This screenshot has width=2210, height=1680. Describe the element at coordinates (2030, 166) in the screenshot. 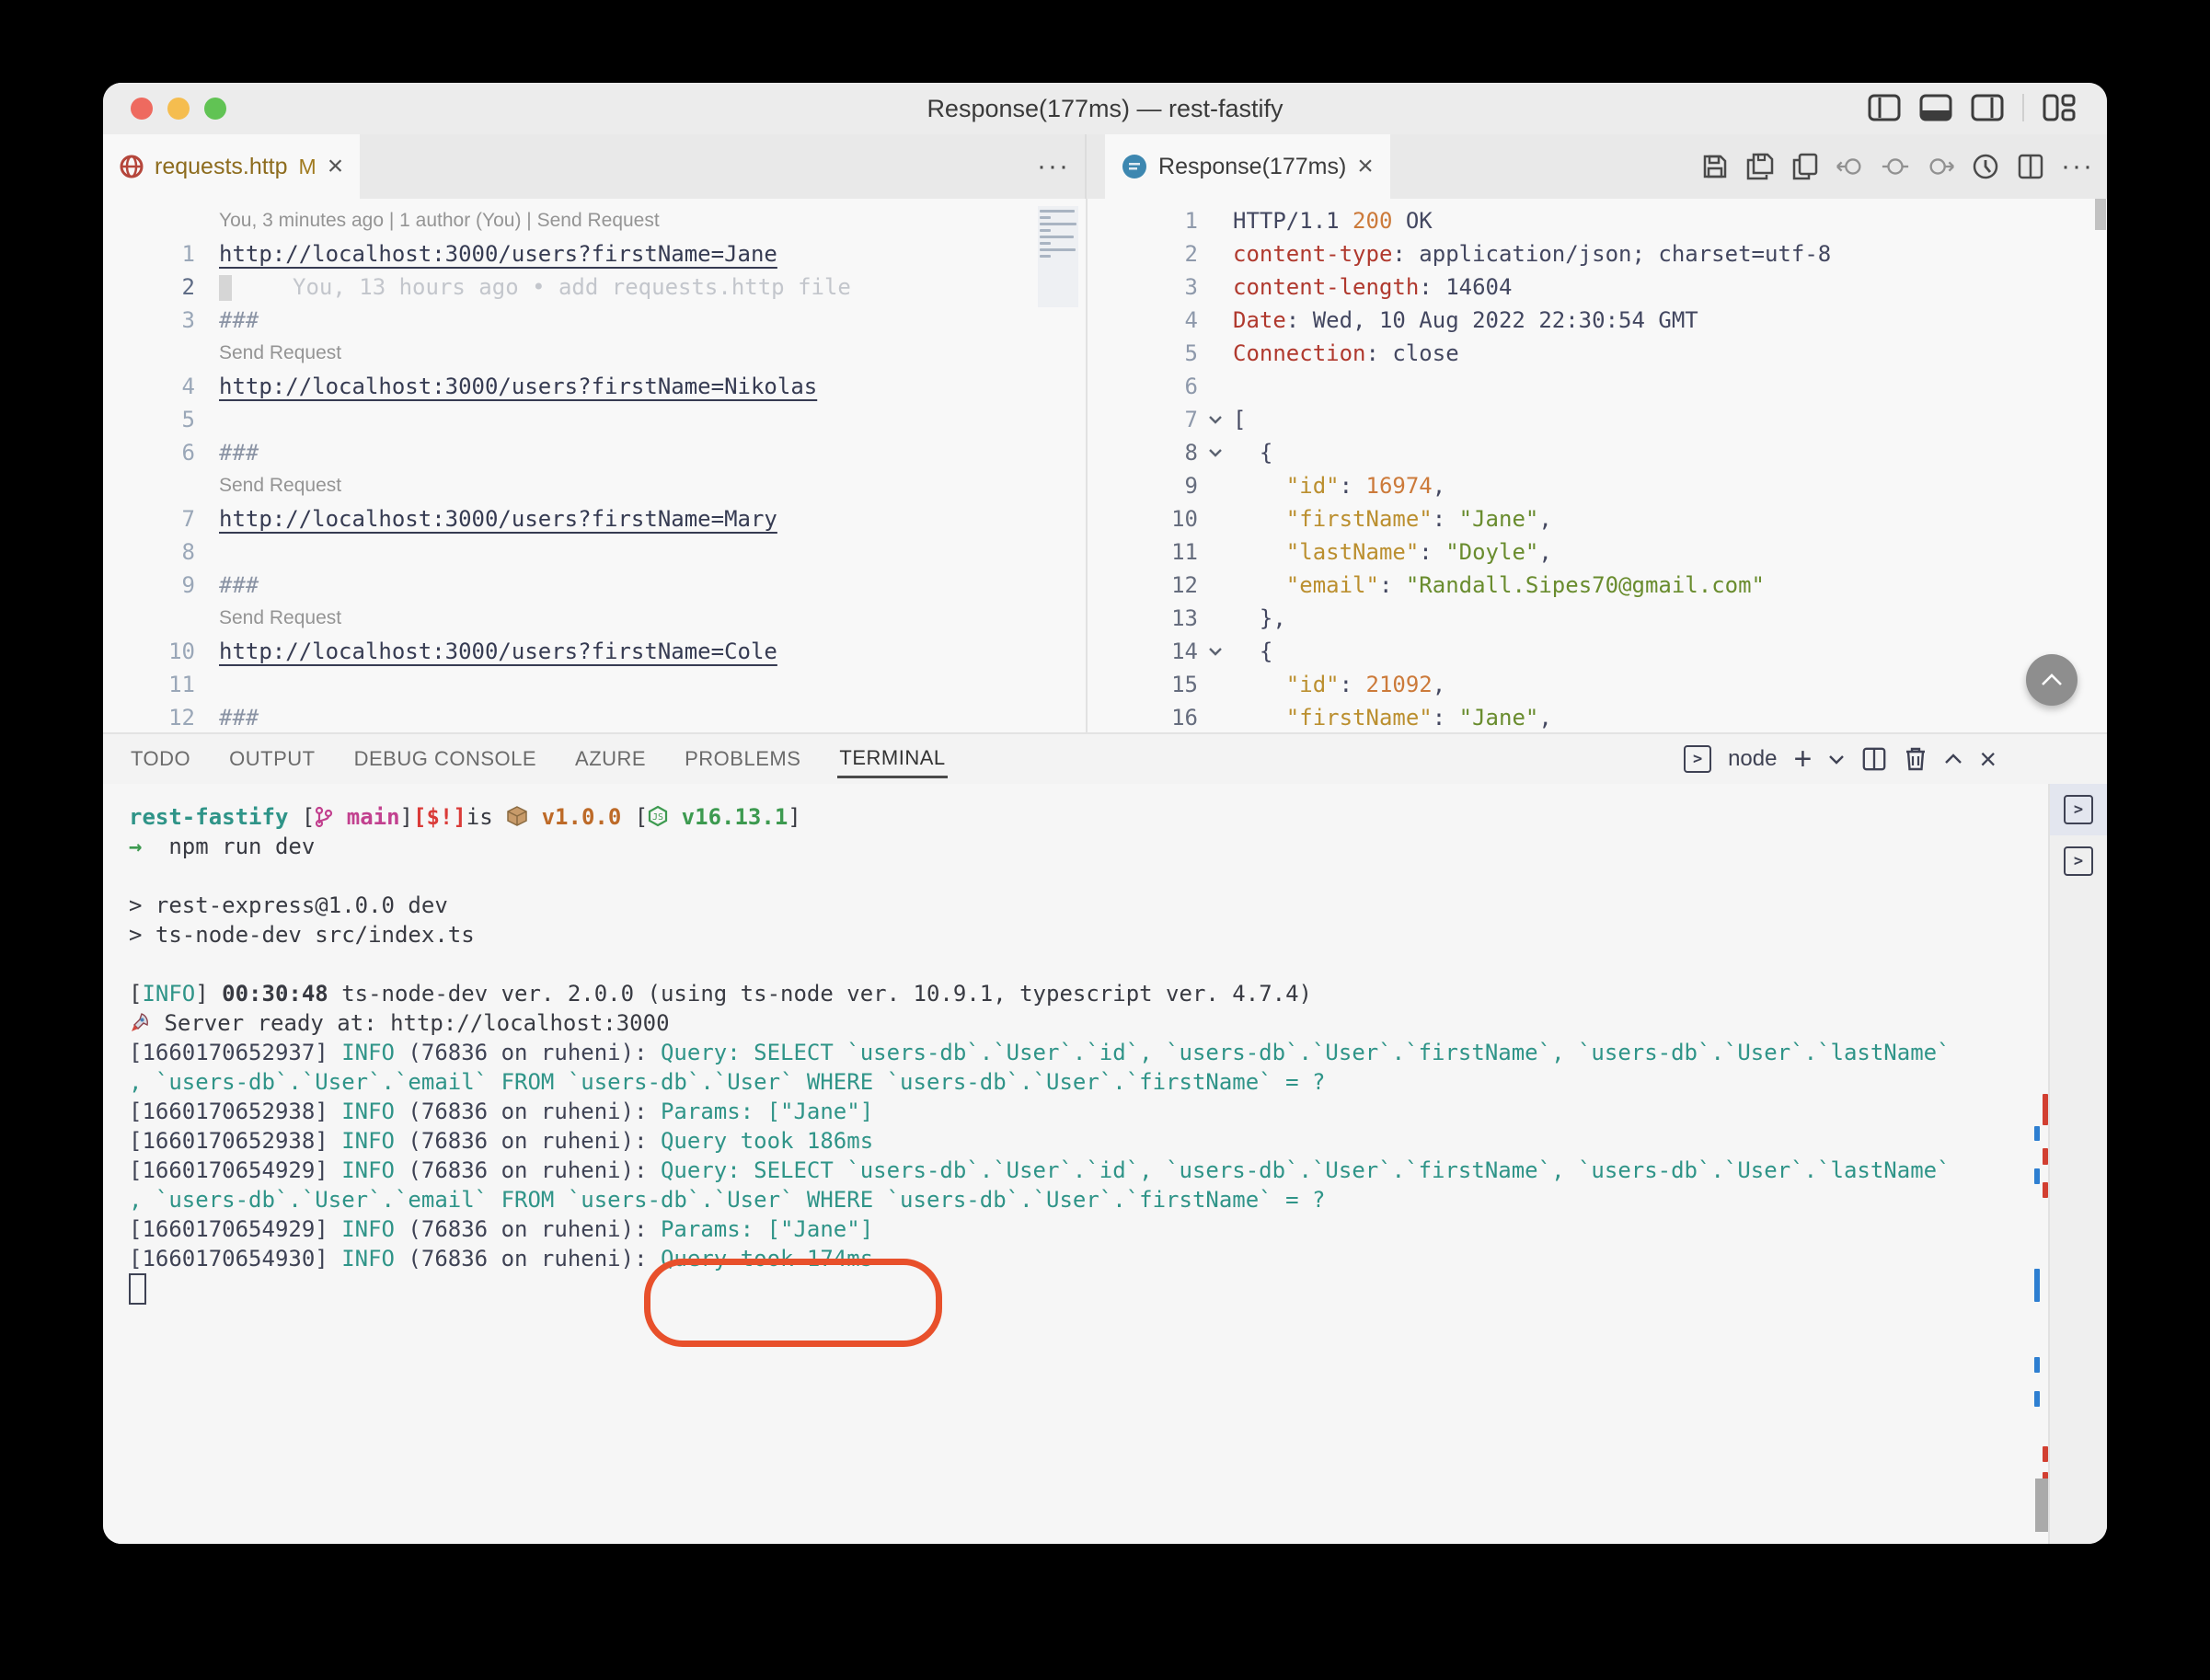

I see `split-editor-icon` at that location.